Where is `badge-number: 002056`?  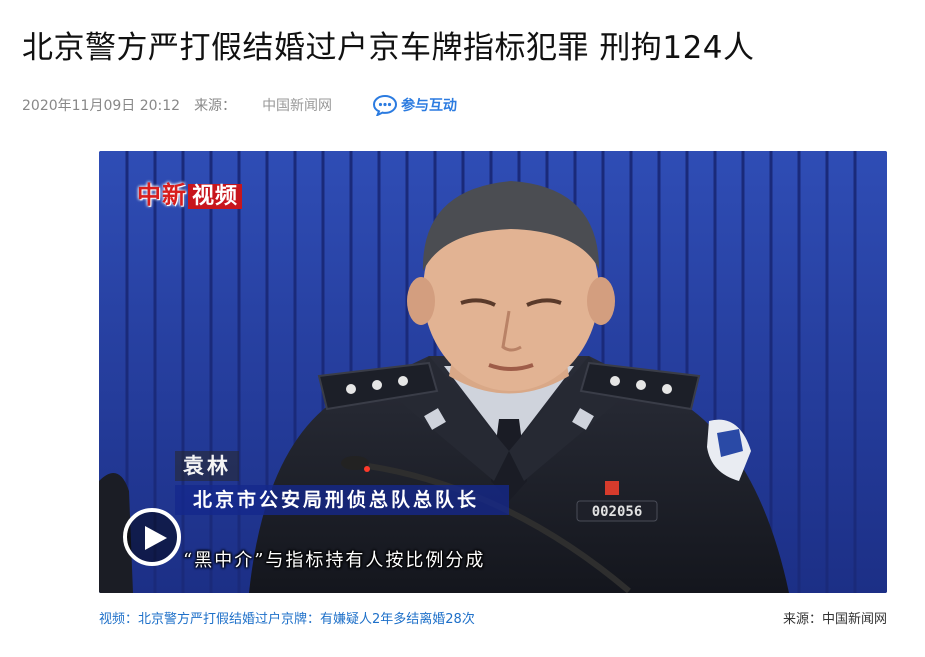
badge-number: 002056 is located at coordinates (617, 512).